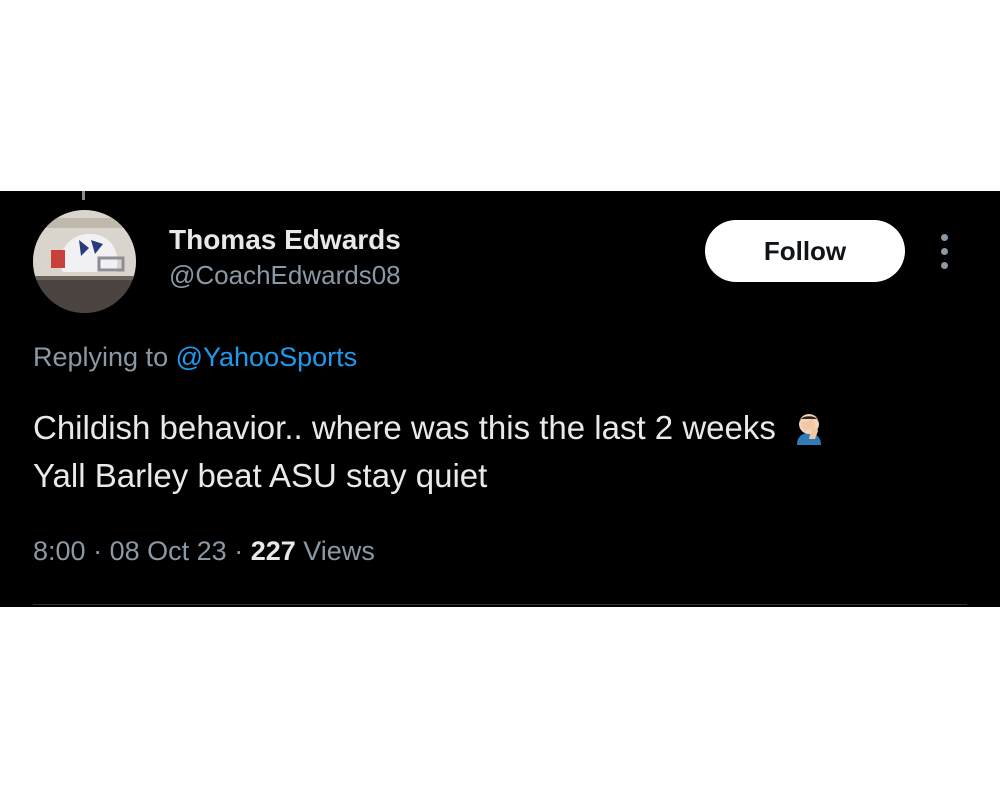 This screenshot has height=800, width=1000. I want to click on avatar, so click(84, 261).